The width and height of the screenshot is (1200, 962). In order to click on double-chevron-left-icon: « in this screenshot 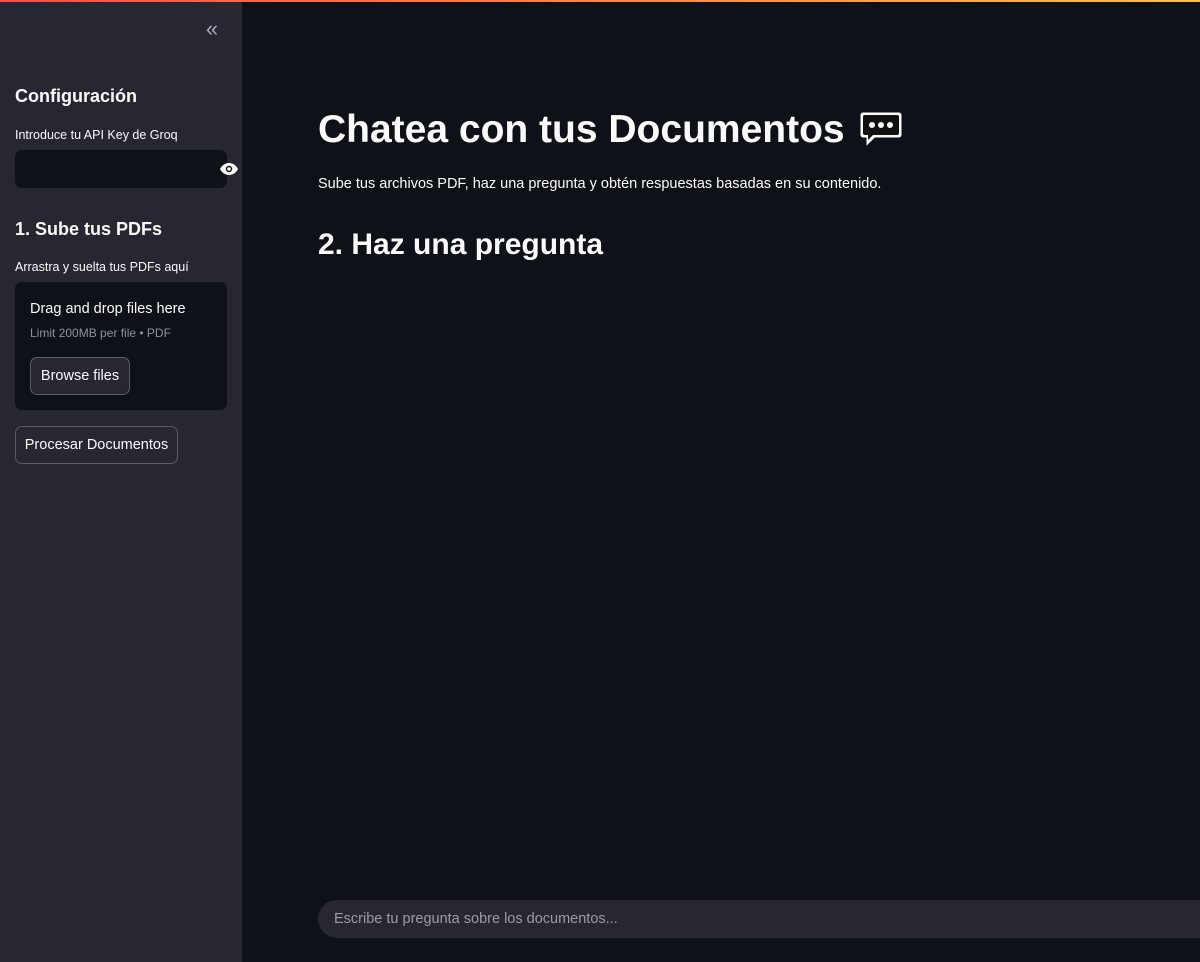, I will do `click(212, 28)`.